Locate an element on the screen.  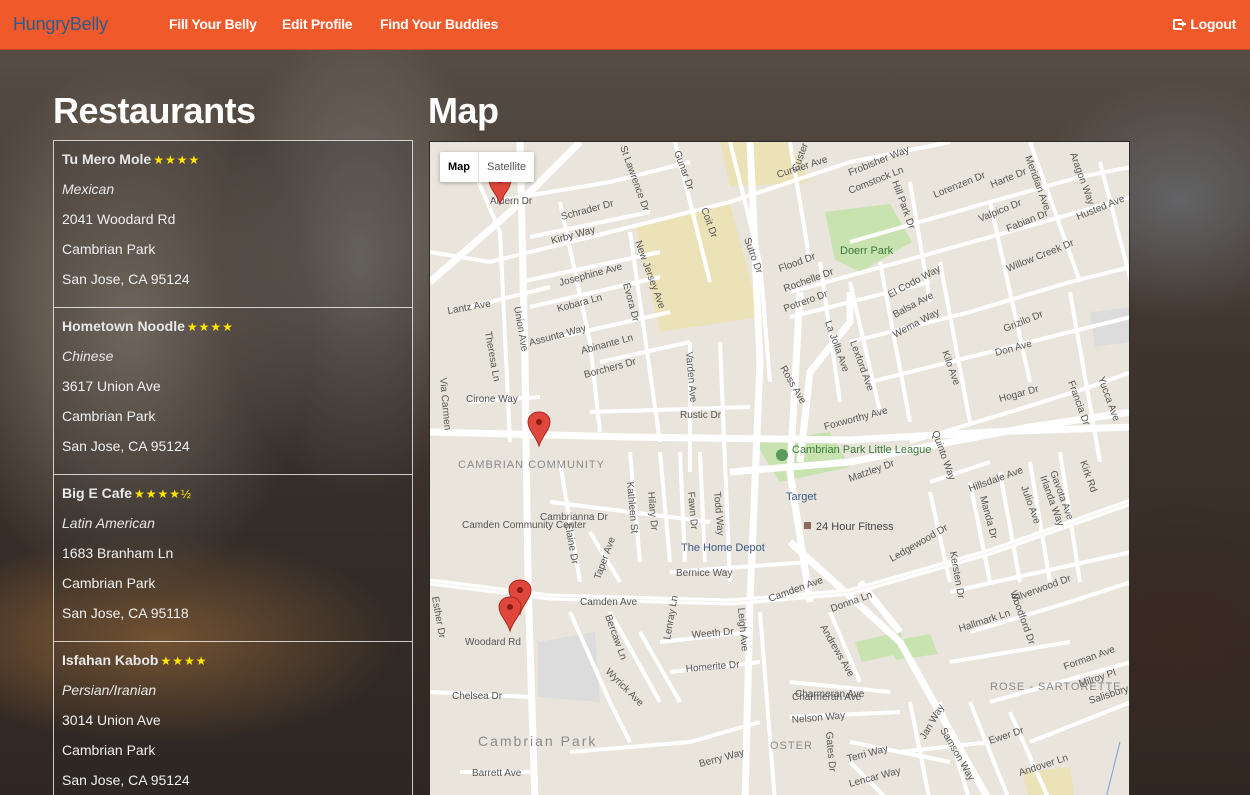
restaurant-cuisine: Latin American is located at coordinates (108, 523).